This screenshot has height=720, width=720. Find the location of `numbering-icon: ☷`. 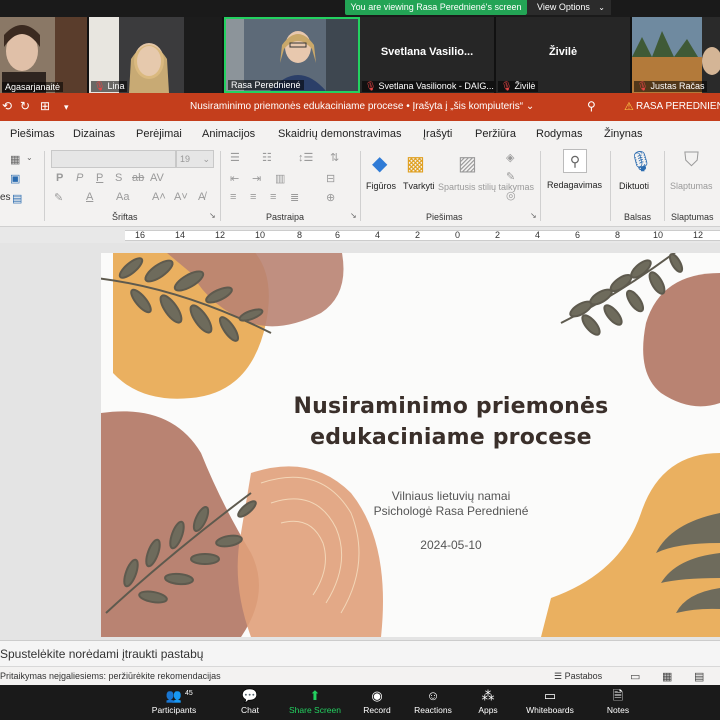

numbering-icon: ☷ is located at coordinates (267, 157).